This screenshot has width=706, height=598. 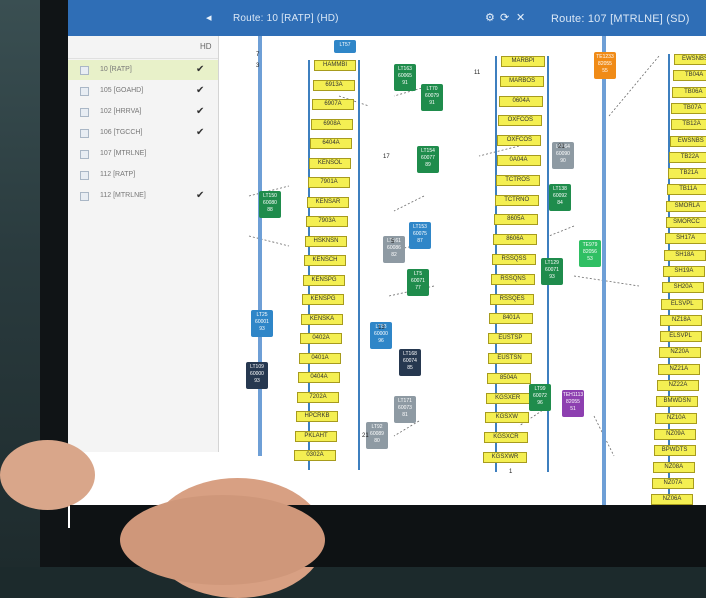 What do you see at coordinates (327, 221) in the screenshot?
I see `station-label: 7903A` at bounding box center [327, 221].